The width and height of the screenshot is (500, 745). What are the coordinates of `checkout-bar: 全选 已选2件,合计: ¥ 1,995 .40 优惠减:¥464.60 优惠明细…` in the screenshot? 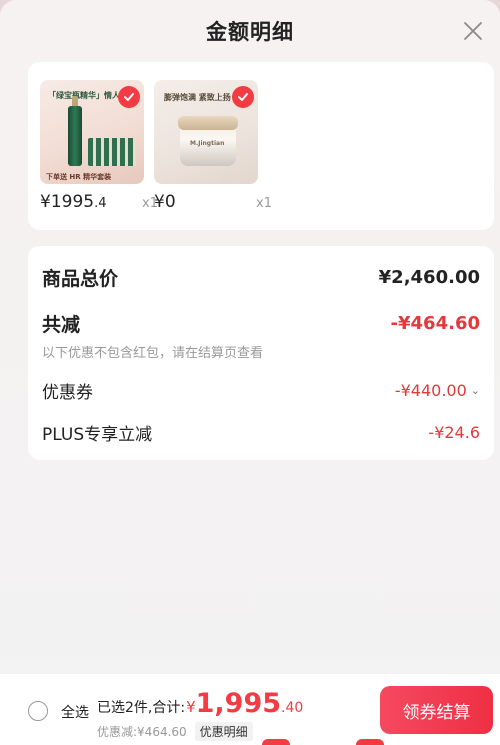 It's located at (250, 709).